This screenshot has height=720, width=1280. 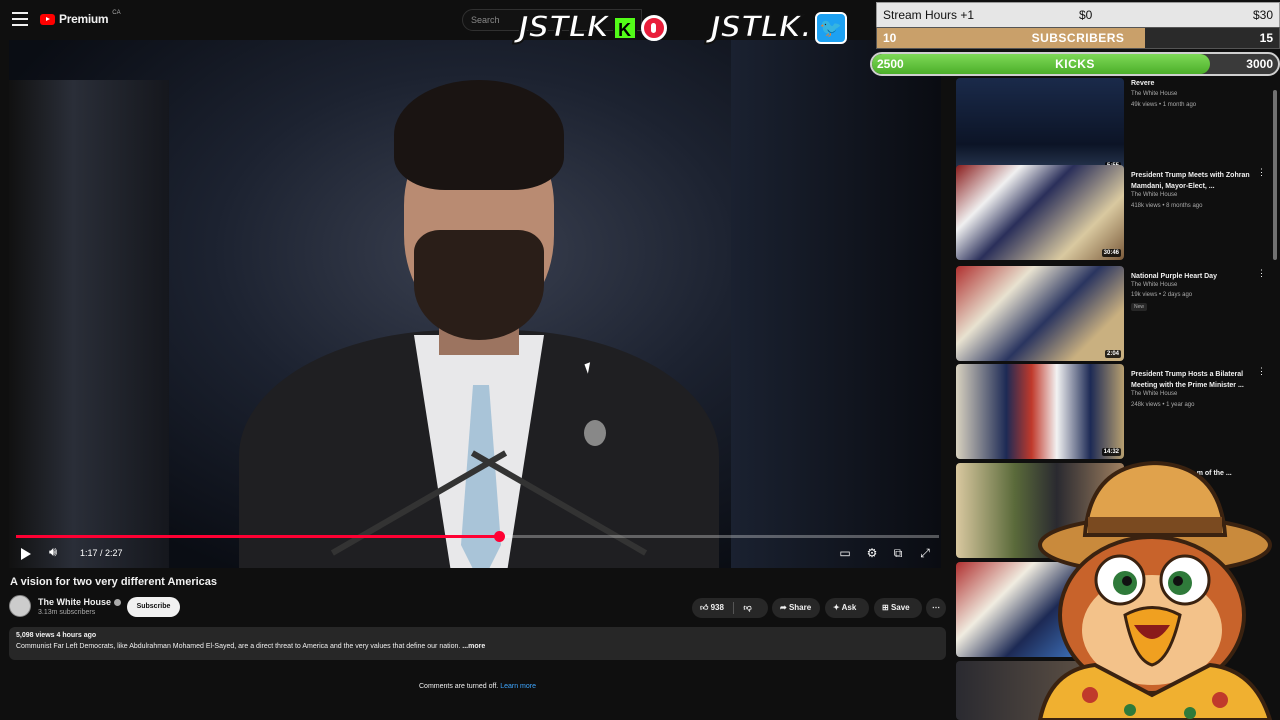 I want to click on play-icon, so click(x=26, y=554).